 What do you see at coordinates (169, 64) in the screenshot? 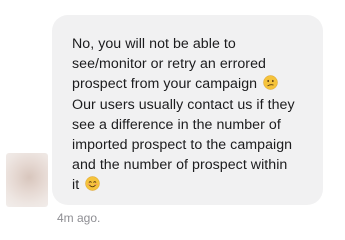
I see `message-line: see/monitor or retry an errored` at bounding box center [169, 64].